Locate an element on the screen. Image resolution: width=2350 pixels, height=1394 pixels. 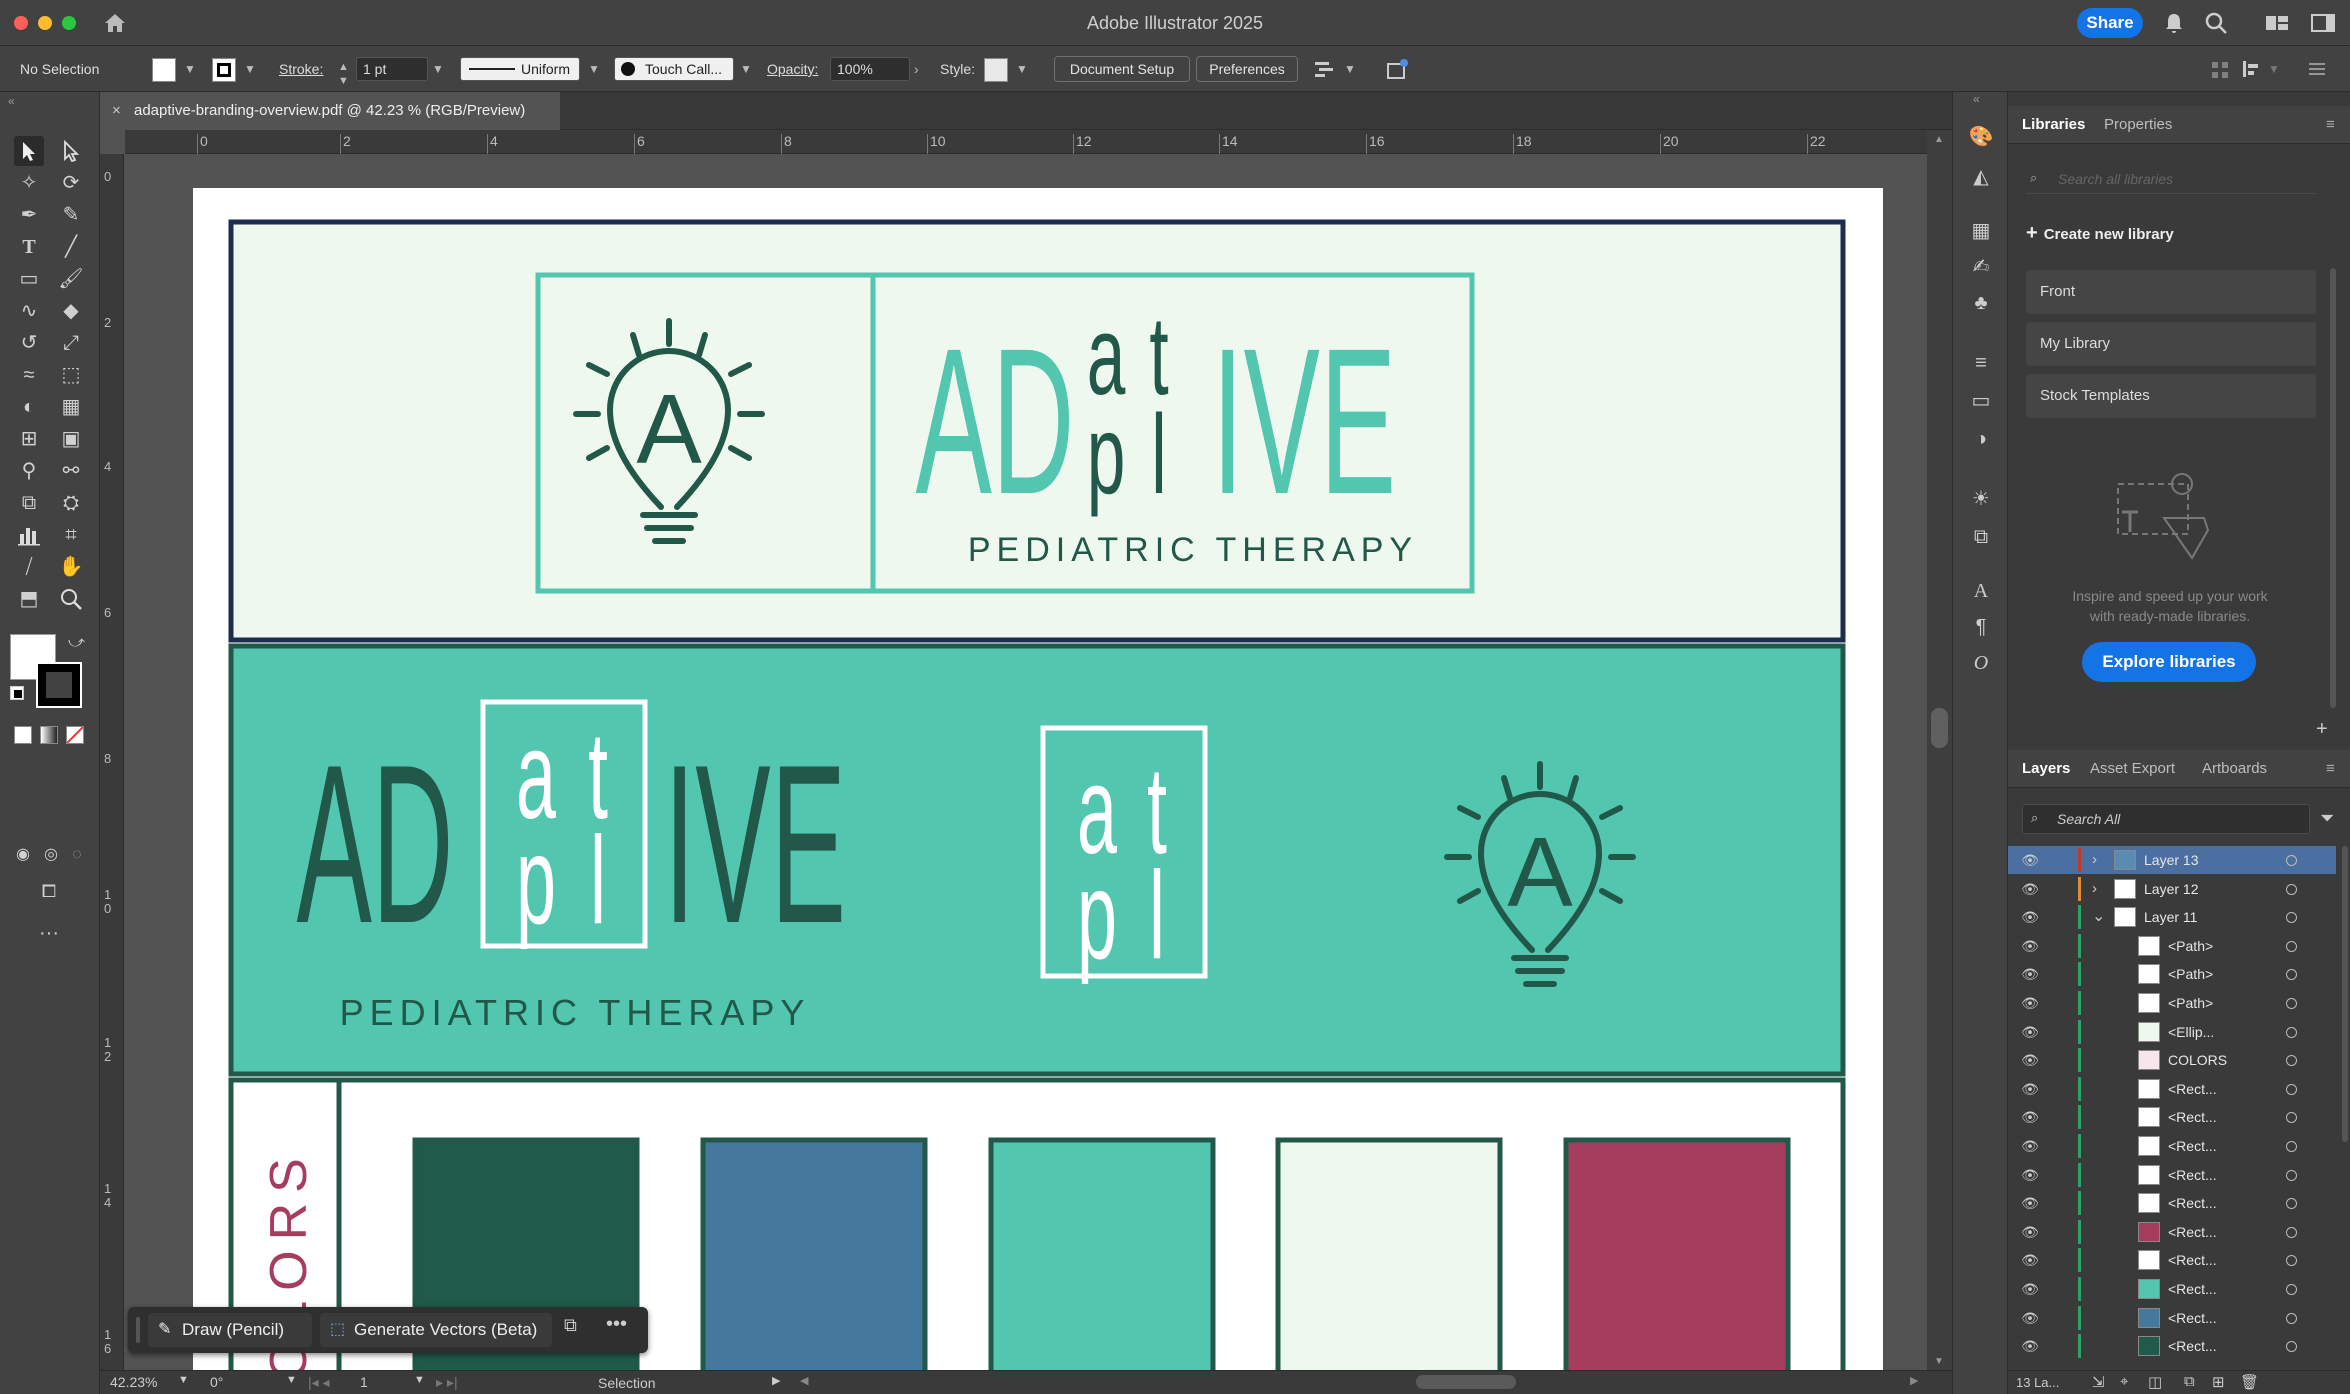
measure-tool-icon: ⚯ is located at coordinates (71, 471).